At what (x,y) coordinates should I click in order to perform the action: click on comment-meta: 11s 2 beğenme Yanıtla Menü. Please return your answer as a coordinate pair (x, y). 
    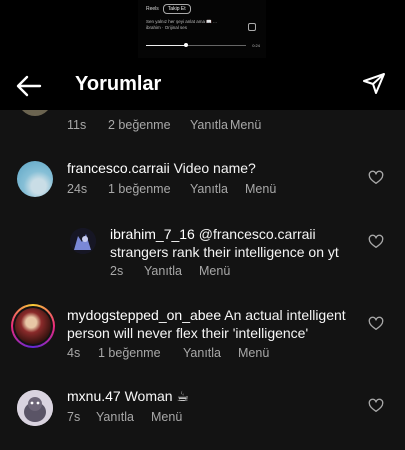
    Looking at the image, I should click on (164, 125).